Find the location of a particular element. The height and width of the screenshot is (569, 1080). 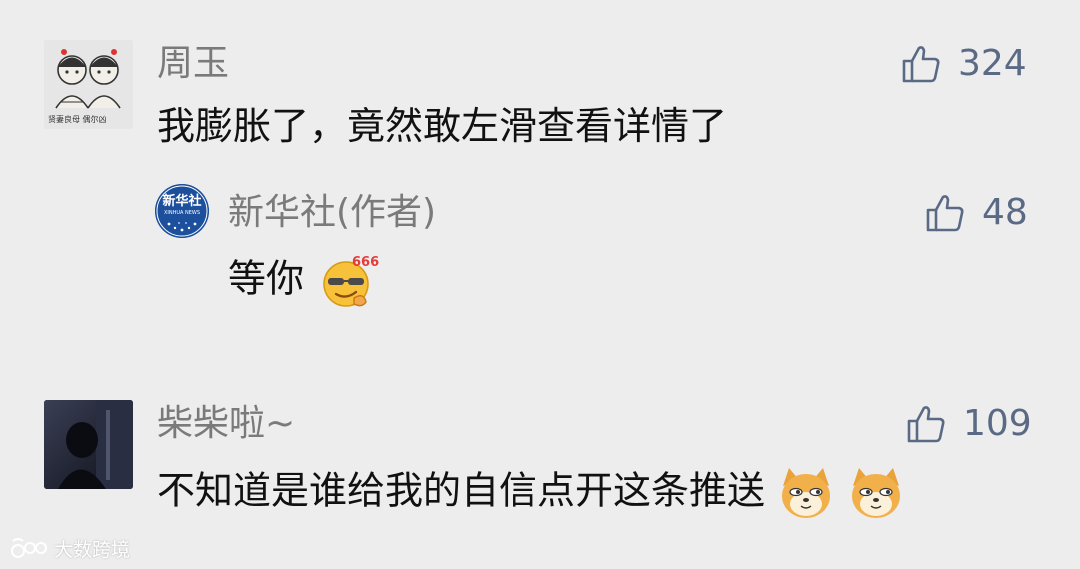

avatar-2: 新华社 XINHUA NEWS is located at coordinates (182, 211).